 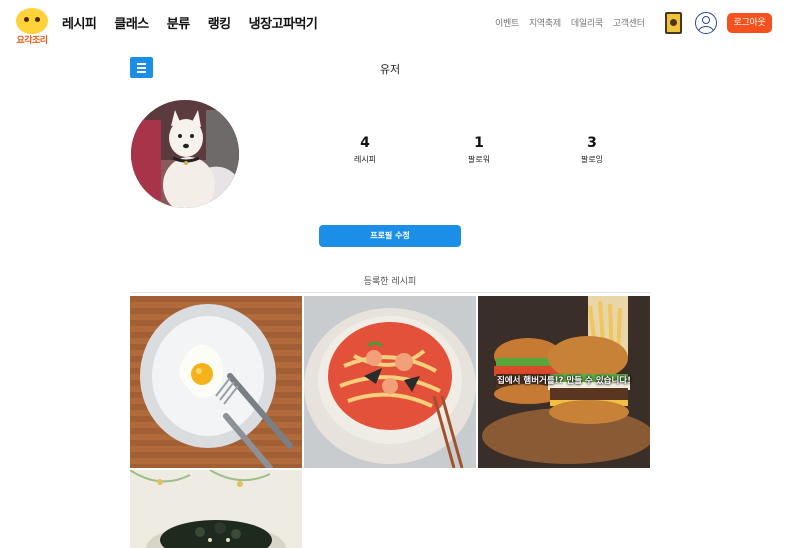 I want to click on main-nav: 레시피 클래스 분류 랭킹 냉장고파먹기, so click(x=190, y=22).